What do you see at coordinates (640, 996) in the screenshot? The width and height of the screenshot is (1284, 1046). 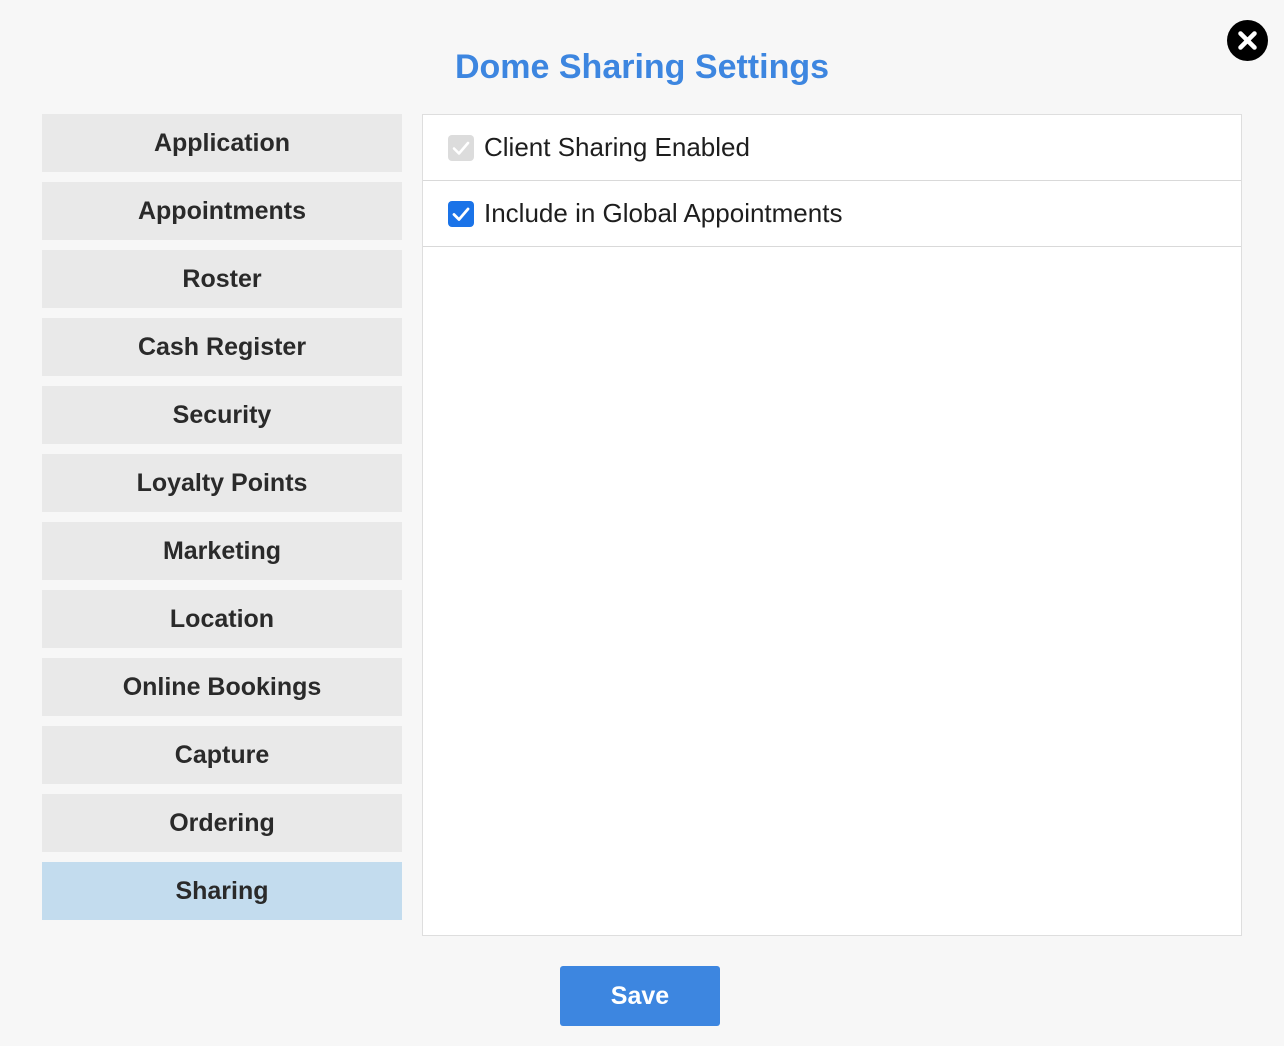 I see `save-button: Save` at bounding box center [640, 996].